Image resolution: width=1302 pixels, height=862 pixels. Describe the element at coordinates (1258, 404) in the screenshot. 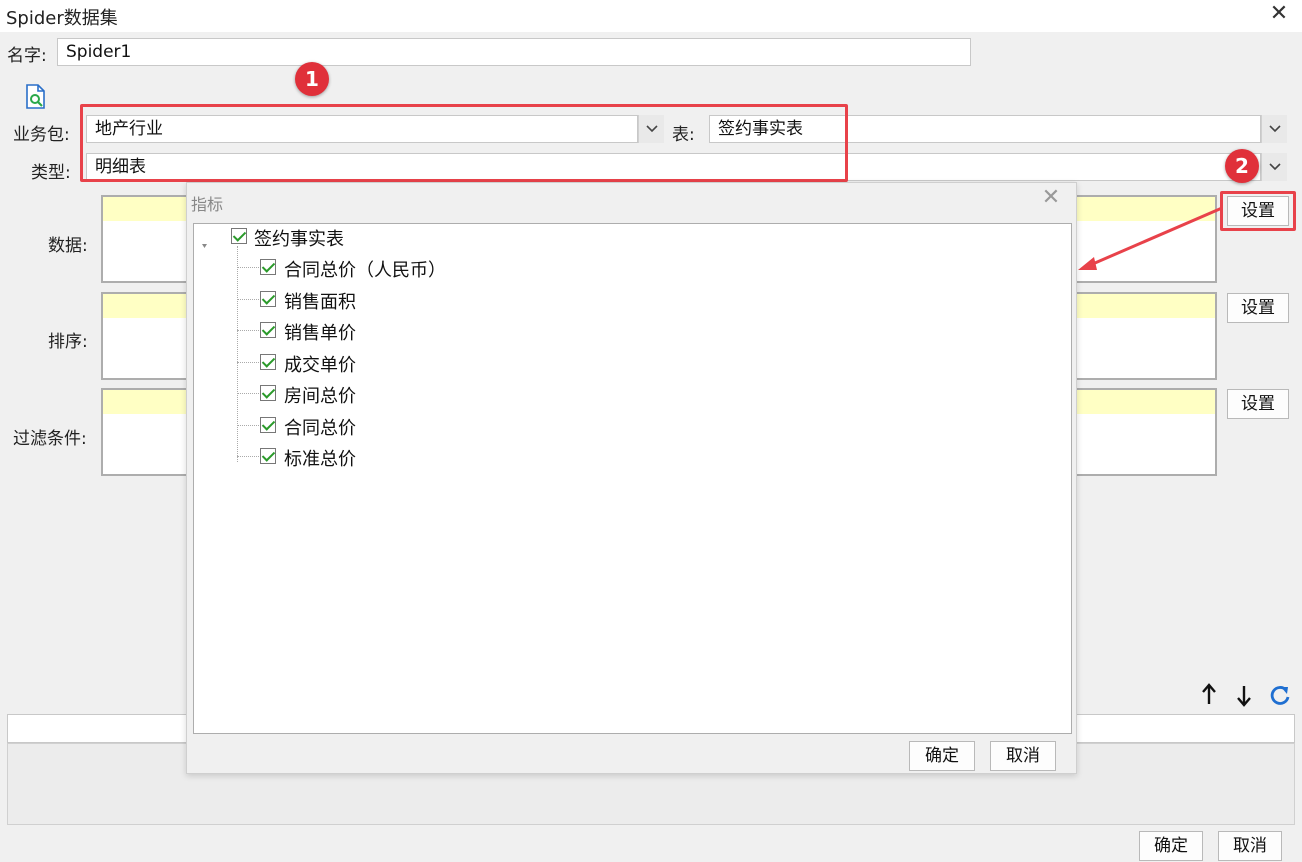

I see `filter-settings-button: 设置` at that location.